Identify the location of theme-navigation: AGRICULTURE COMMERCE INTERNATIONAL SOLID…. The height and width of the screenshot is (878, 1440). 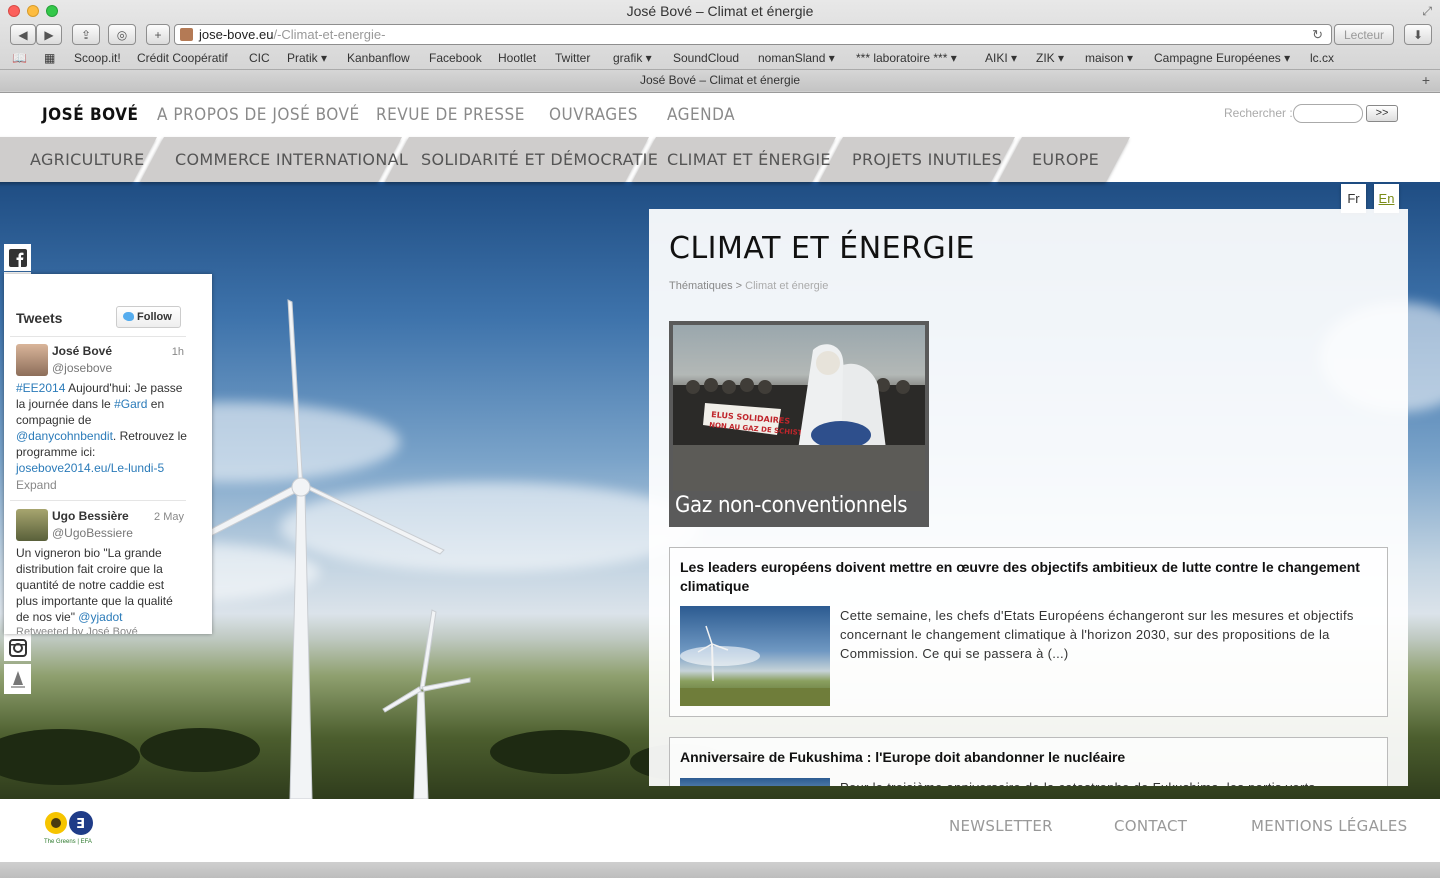
(720, 159).